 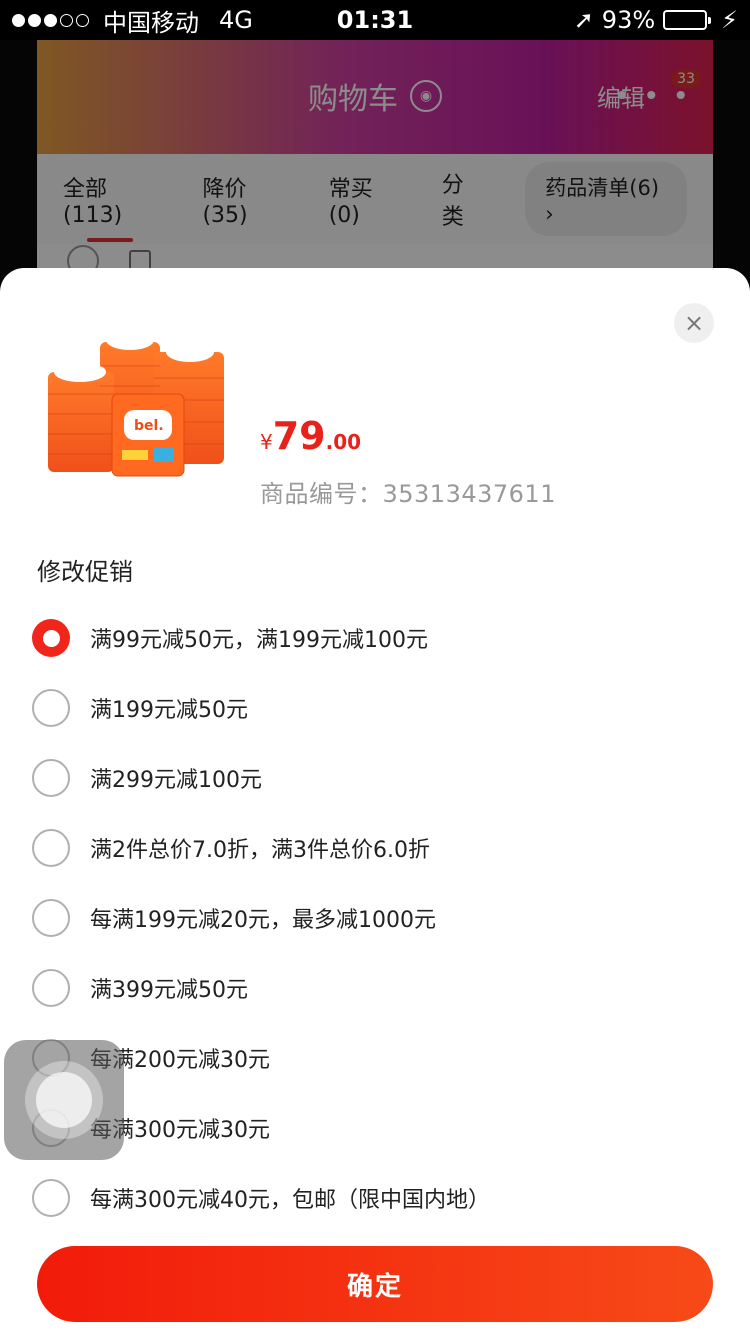 I want to click on close-icon: ×, so click(x=694, y=323).